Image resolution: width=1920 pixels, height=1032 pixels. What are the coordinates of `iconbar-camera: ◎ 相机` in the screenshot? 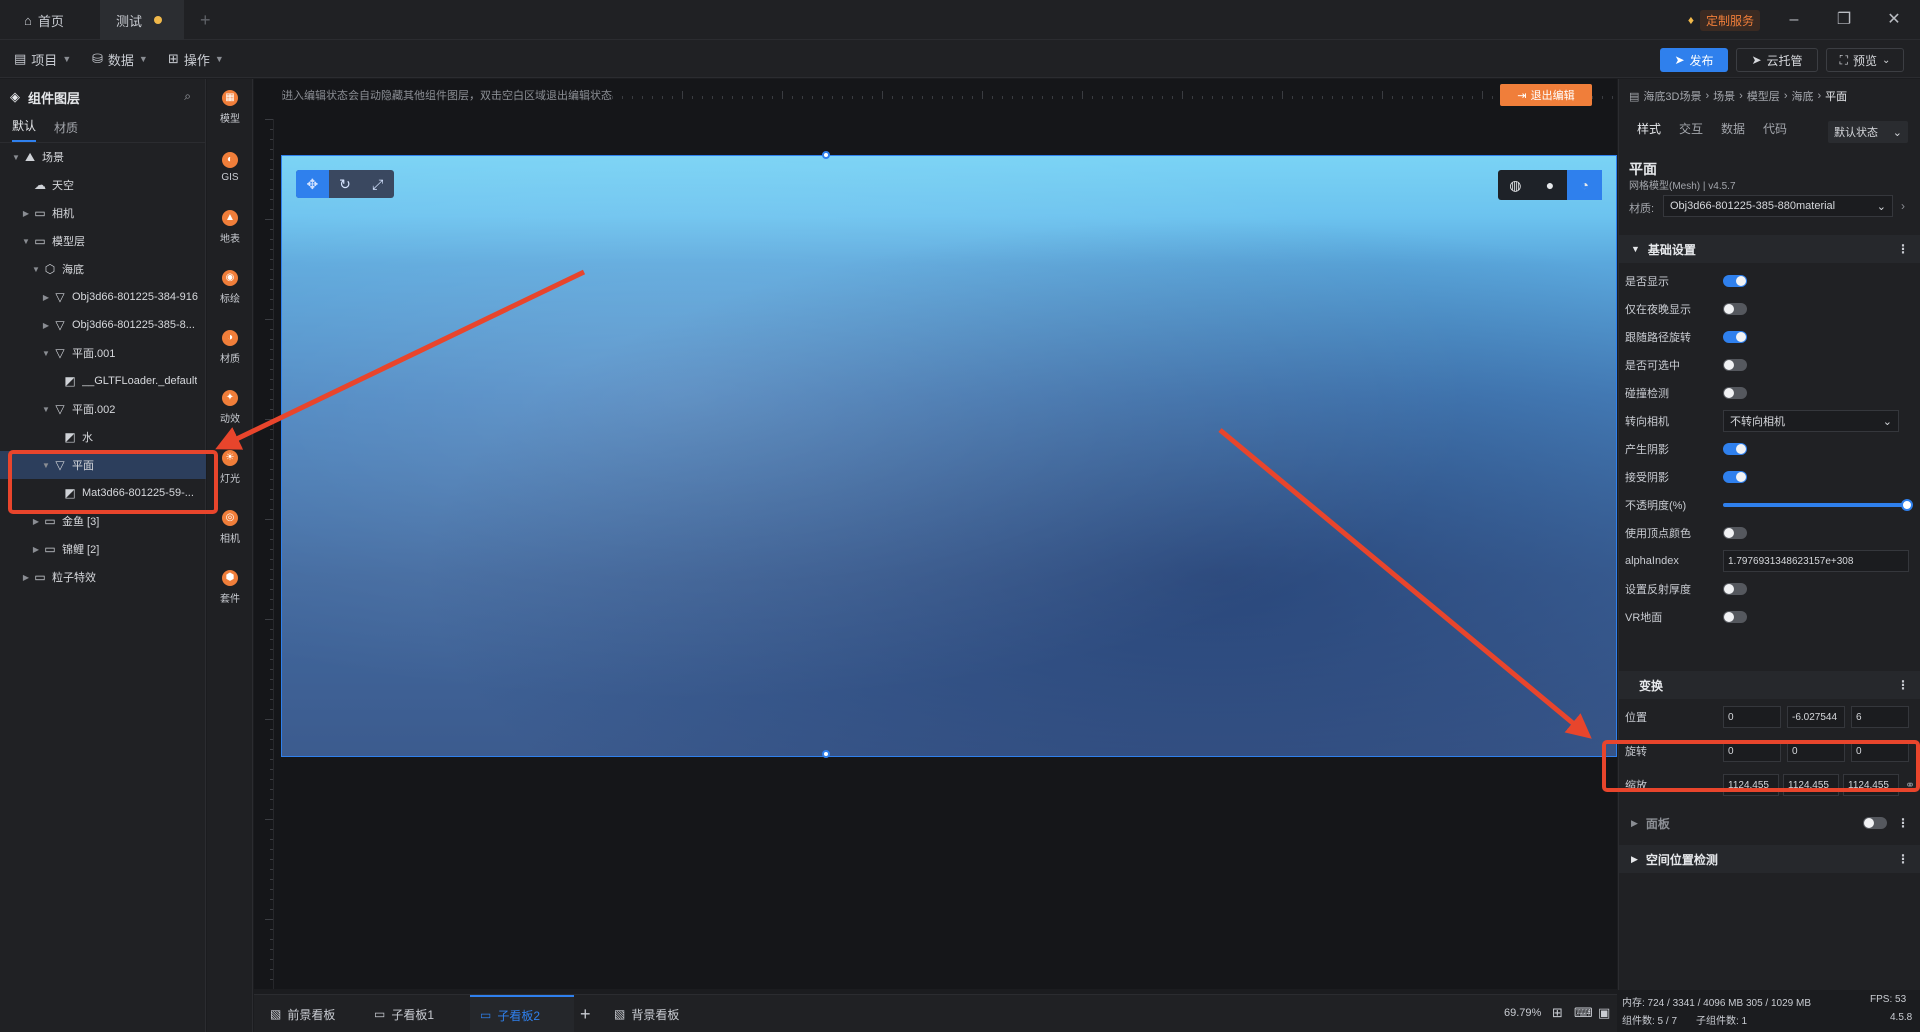 It's located at (230, 527).